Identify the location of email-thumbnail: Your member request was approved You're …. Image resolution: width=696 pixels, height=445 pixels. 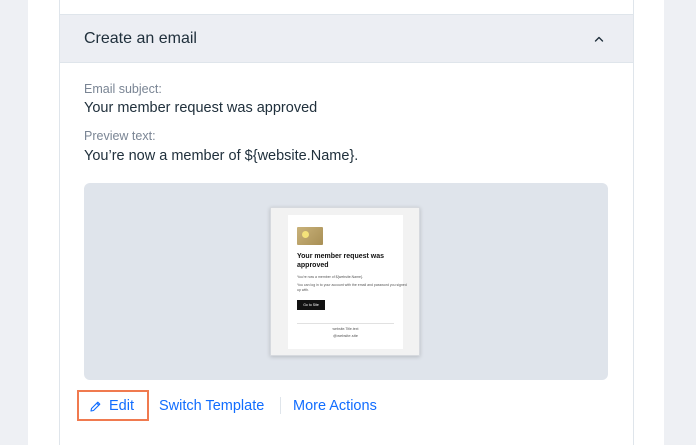
(345, 281).